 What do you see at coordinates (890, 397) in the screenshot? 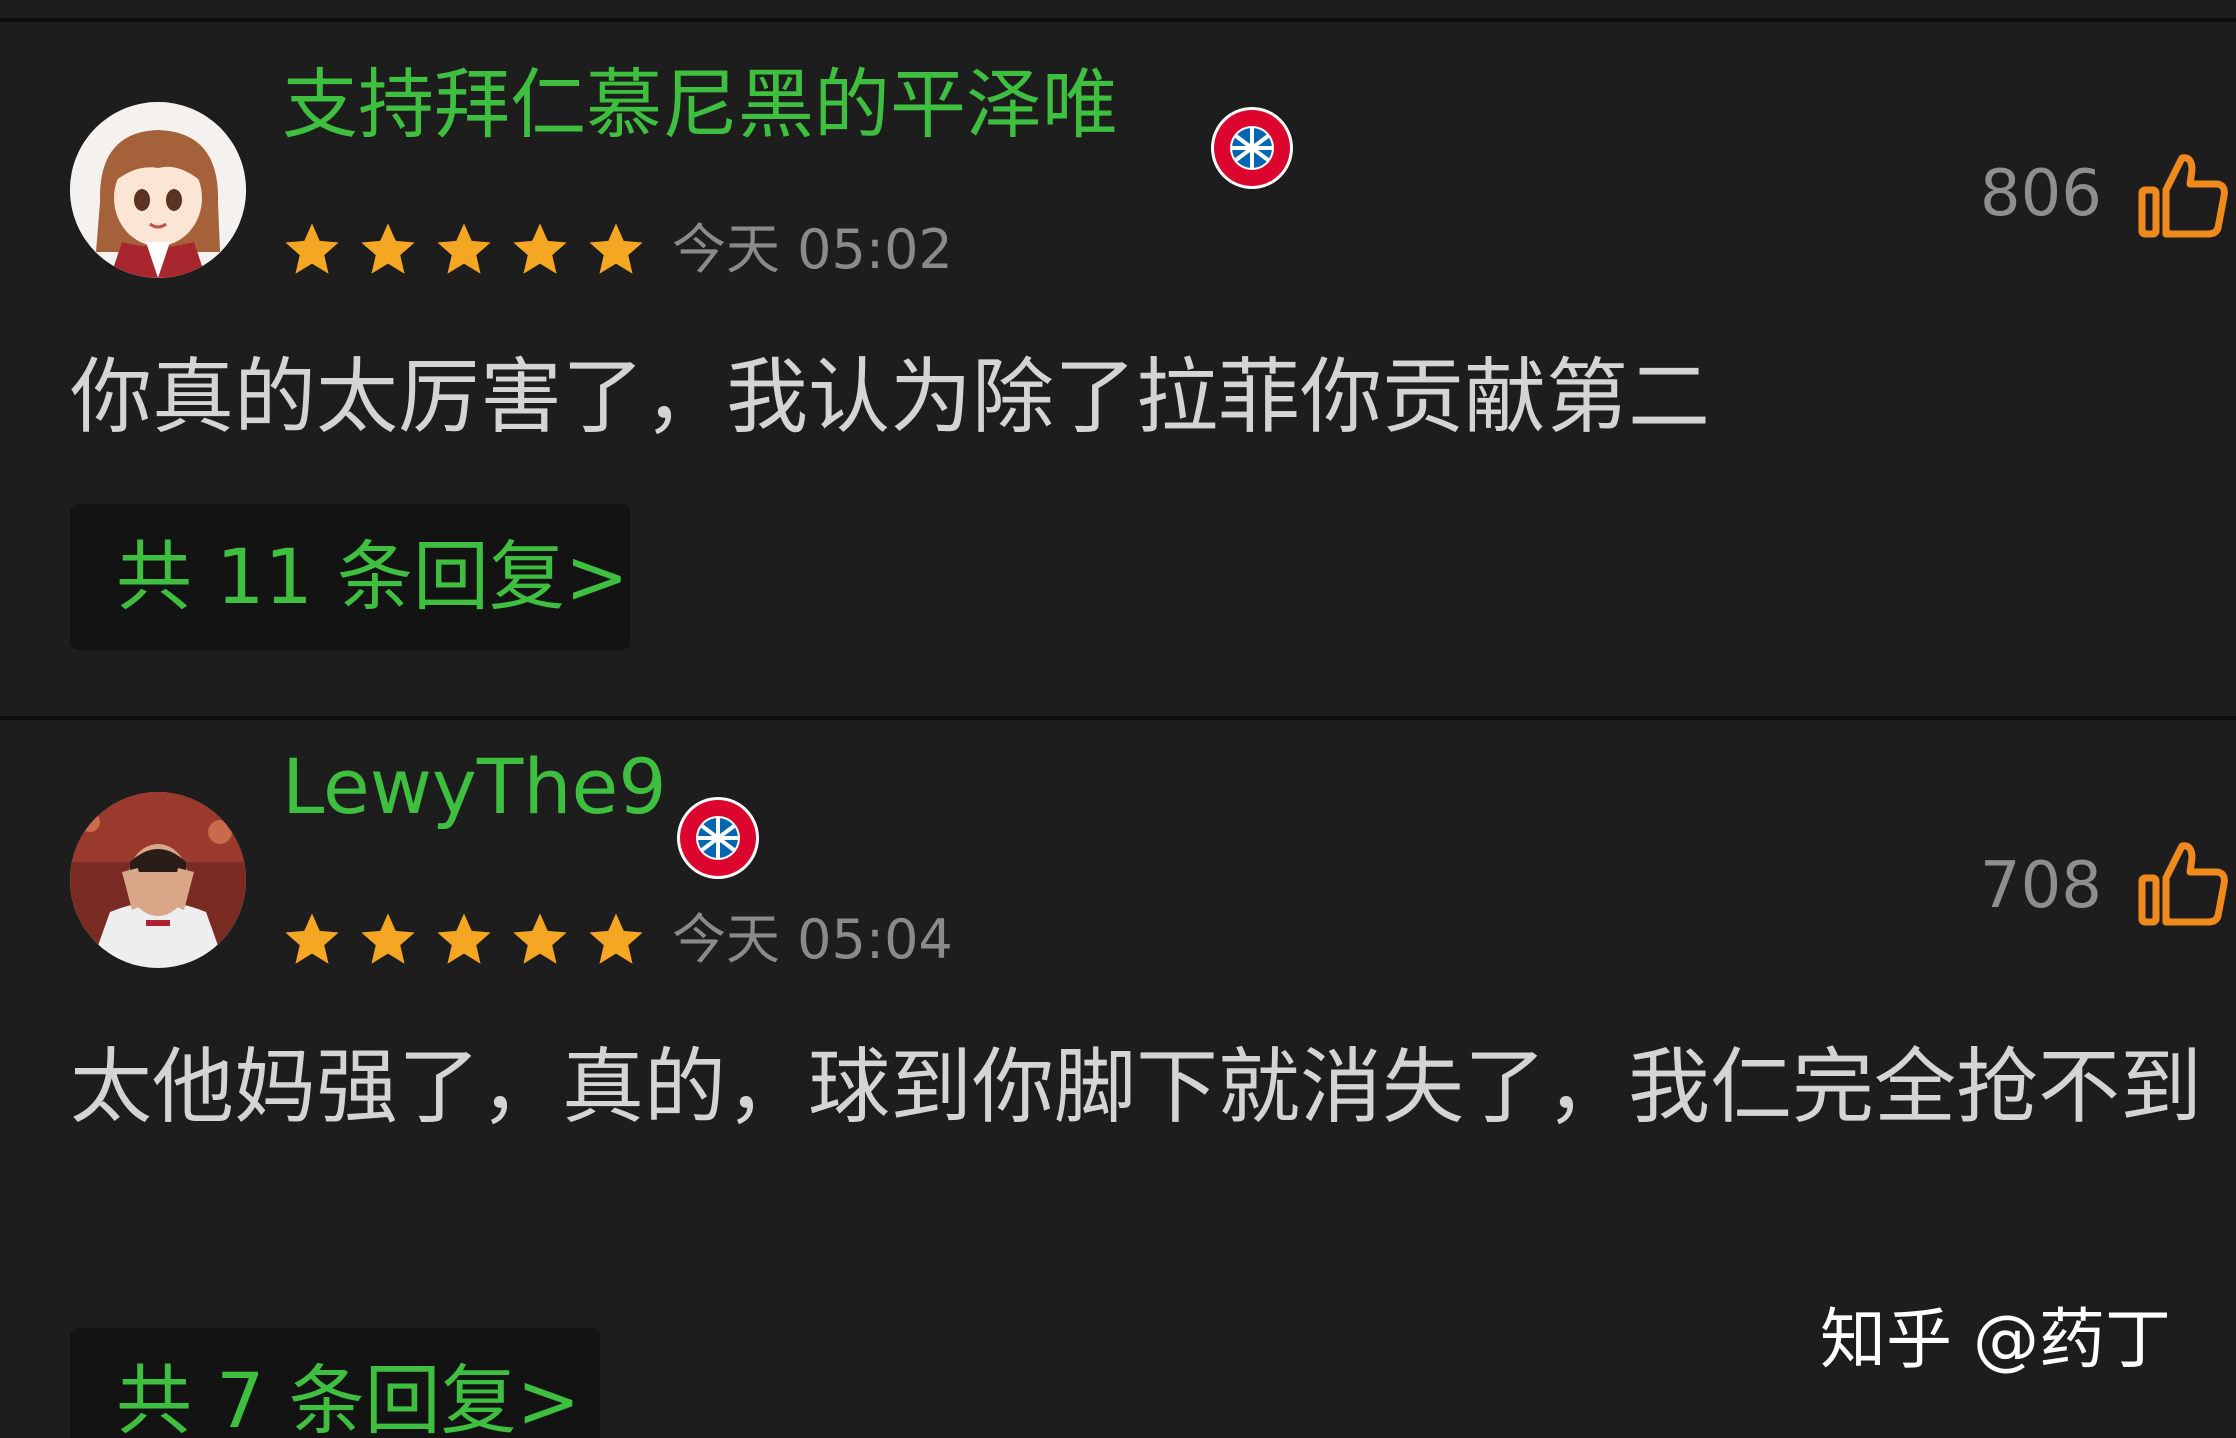
I see `comment-text: 你真的太厉害了，我认为除了拉菲你贡献第二` at bounding box center [890, 397].